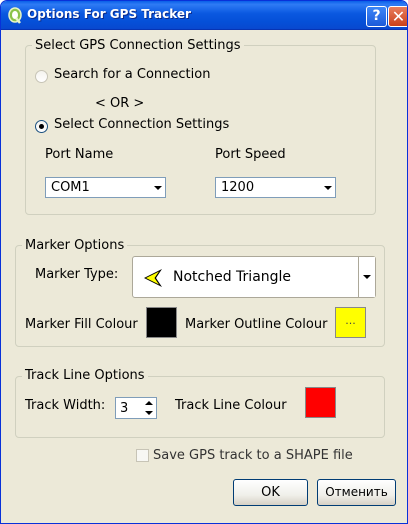 The image size is (408, 524). I want to click on port-name-label: Port Name, so click(79, 154).